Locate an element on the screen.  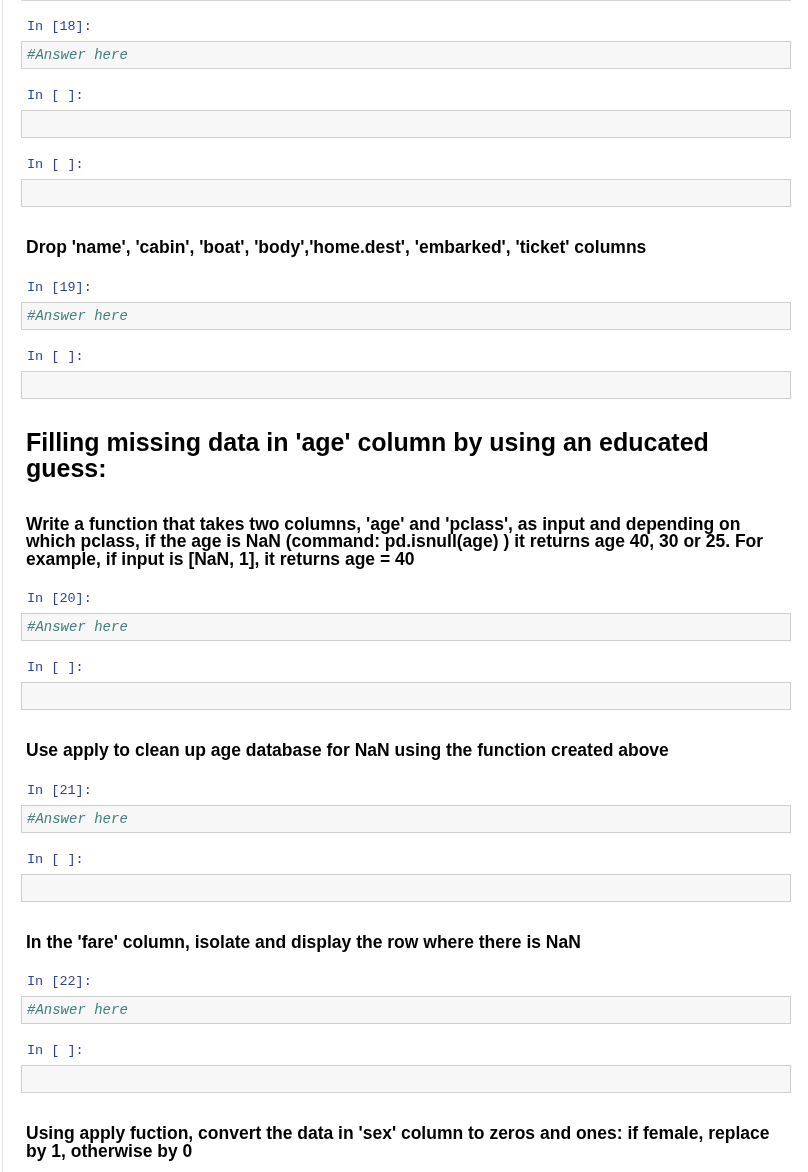
input-prompt: In [18]: is located at coordinates (59, 27).